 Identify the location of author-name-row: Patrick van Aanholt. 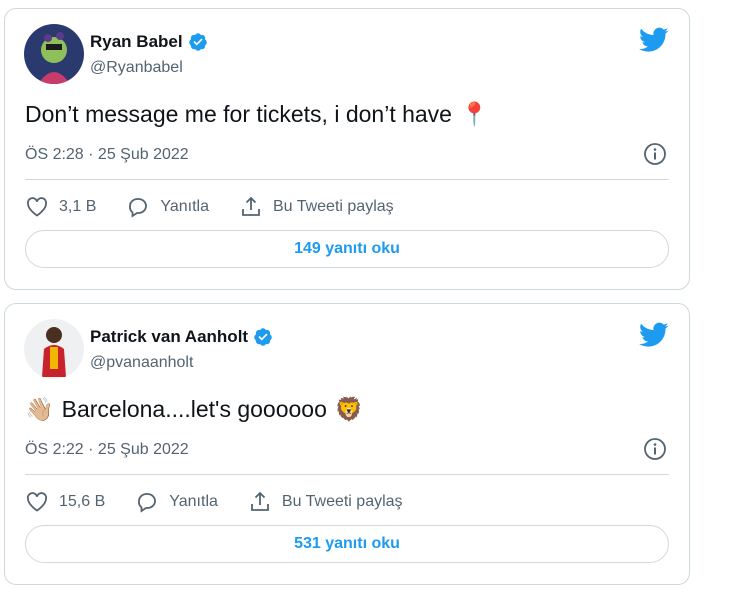
(181, 337).